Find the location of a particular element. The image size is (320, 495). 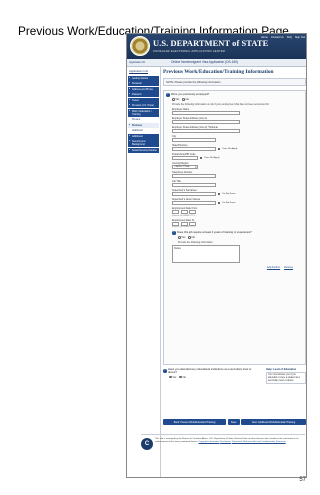

footer-link-copyright: Copyright Information is located at coordinates (209, 442).